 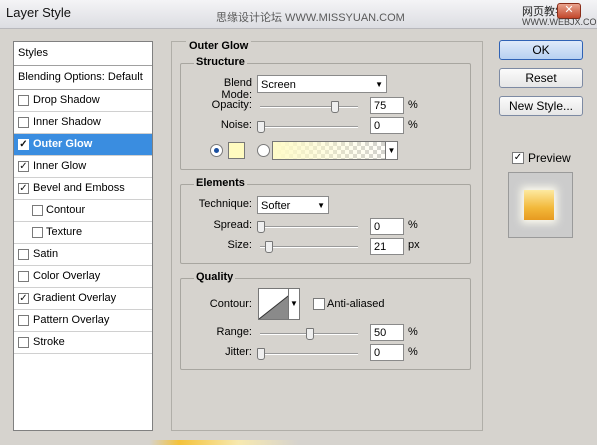 I want to click on style-item: ✓ Gradient Overlay, so click(x=83, y=299).